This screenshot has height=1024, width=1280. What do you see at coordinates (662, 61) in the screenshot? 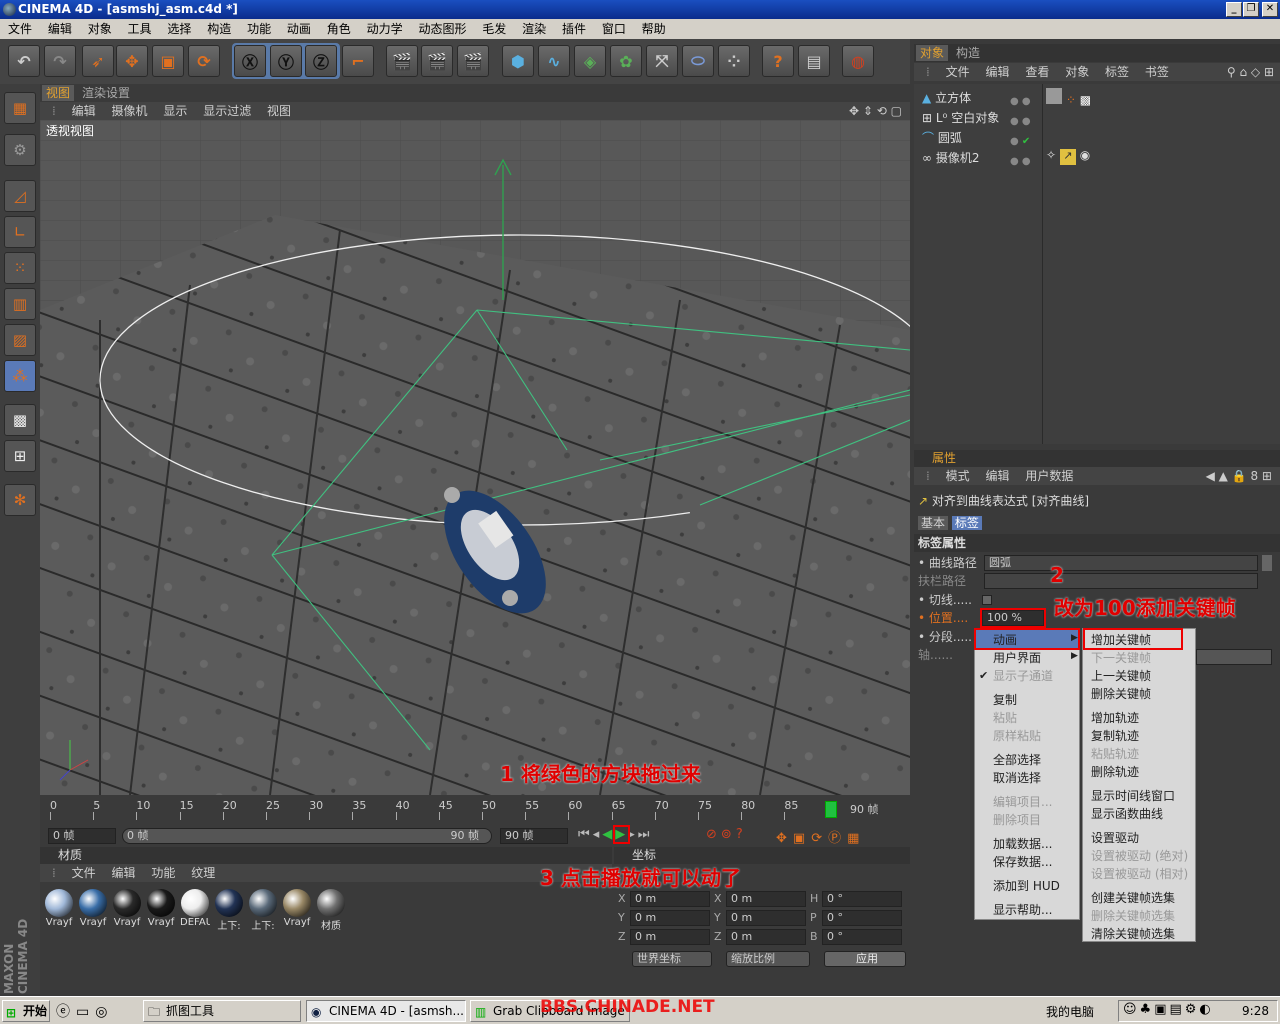
I see `deformer-icon: ⤧` at bounding box center [662, 61].